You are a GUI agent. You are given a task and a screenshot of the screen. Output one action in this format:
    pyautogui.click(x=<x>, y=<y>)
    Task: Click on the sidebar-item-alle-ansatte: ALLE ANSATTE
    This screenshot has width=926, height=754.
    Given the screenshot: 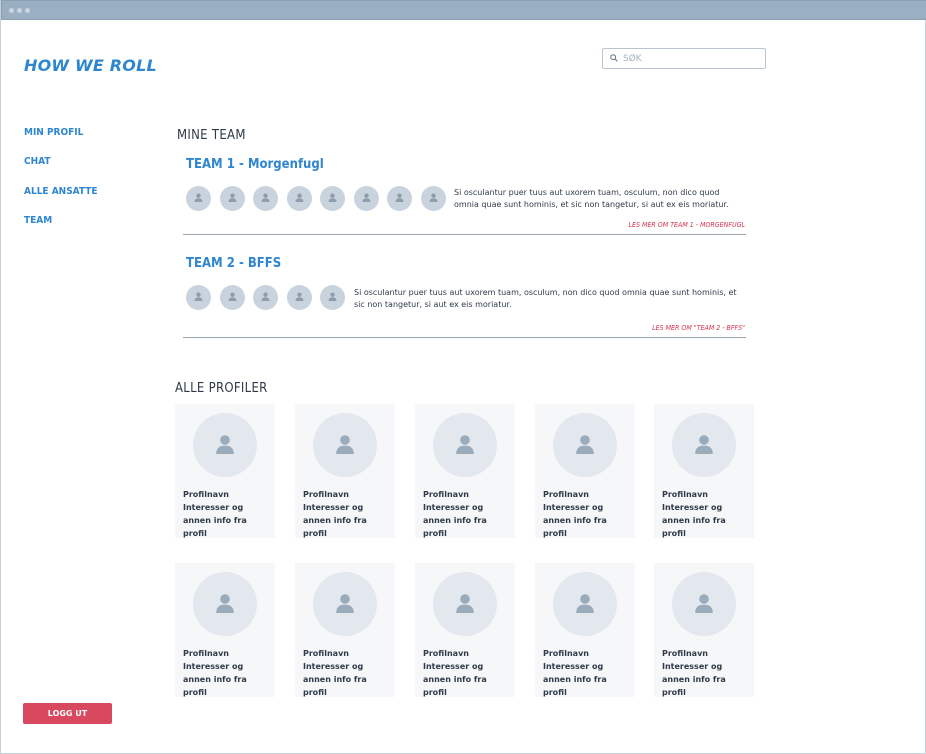 What is the action you would take?
    pyautogui.click(x=61, y=191)
    